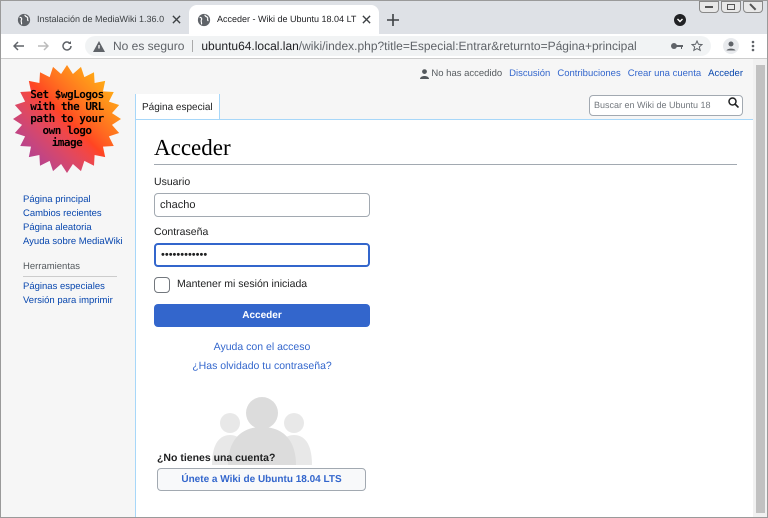  Describe the element at coordinates (753, 7) in the screenshot. I see `close-button` at that location.